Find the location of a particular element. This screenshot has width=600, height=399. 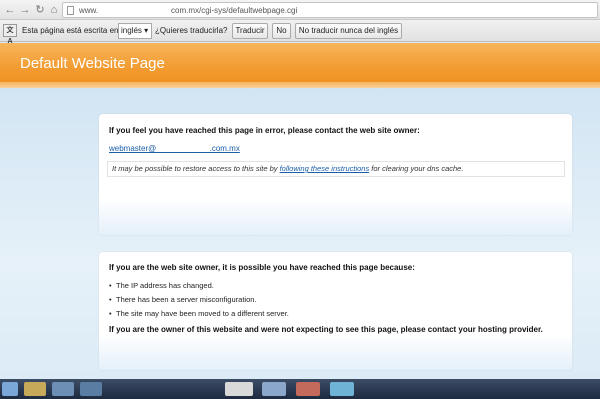

url-field: www. com.mx/cgi-sys/defaultwebpage.cgi is located at coordinates (330, 10).